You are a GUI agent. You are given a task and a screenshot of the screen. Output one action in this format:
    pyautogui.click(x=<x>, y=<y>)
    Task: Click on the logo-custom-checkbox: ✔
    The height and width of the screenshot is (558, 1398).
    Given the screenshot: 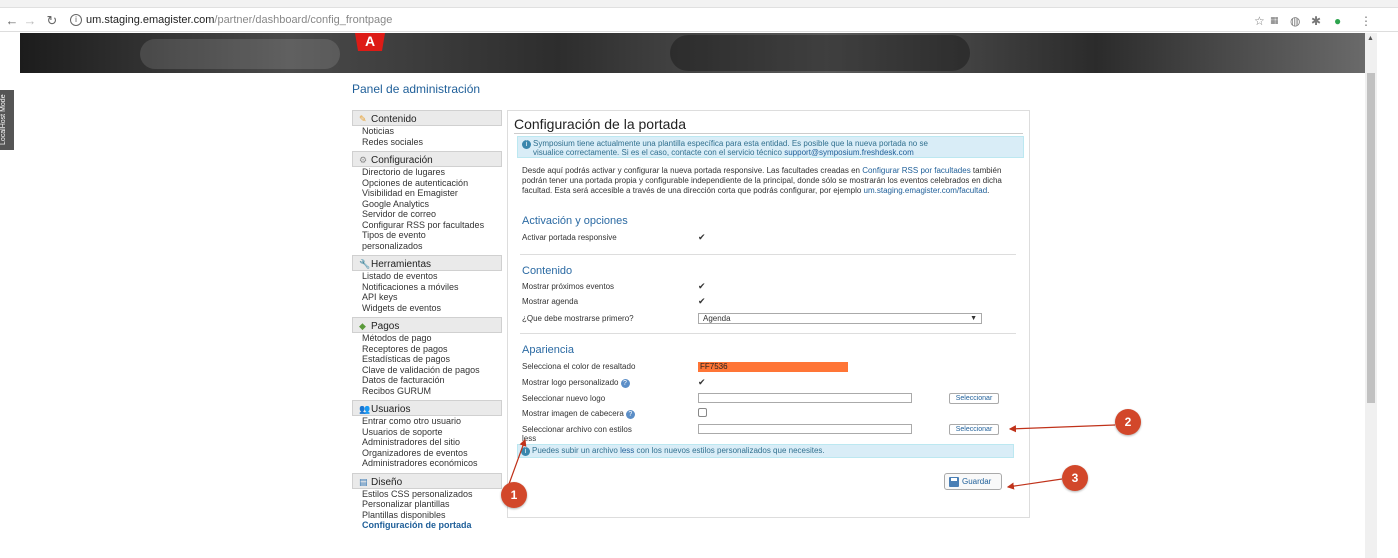 What is the action you would take?
    pyautogui.click(x=702, y=382)
    